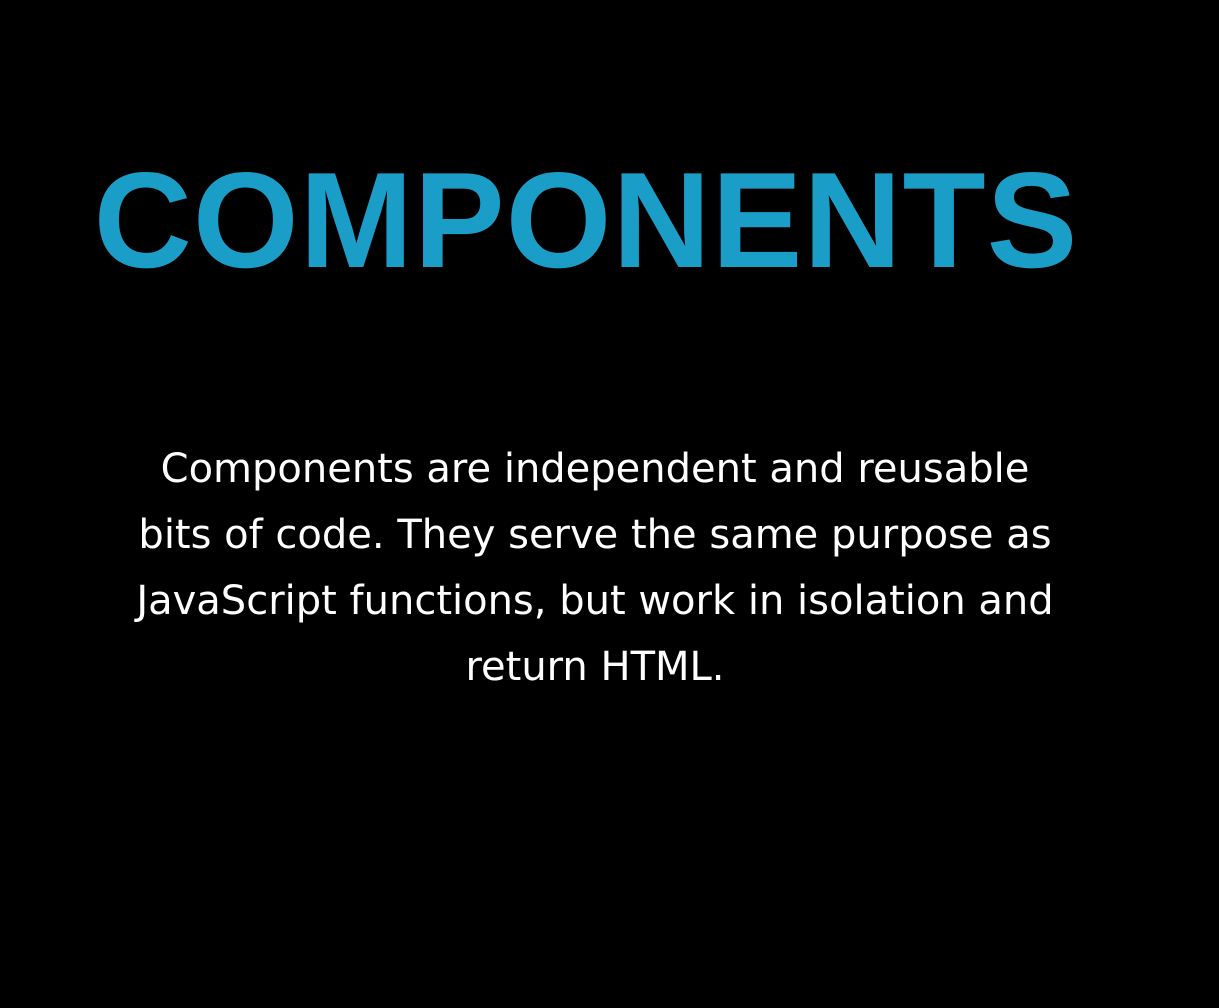 The width and height of the screenshot is (1219, 1008). Describe the element at coordinates (586, 220) in the screenshot. I see `slide-title: COMPONENTS` at that location.